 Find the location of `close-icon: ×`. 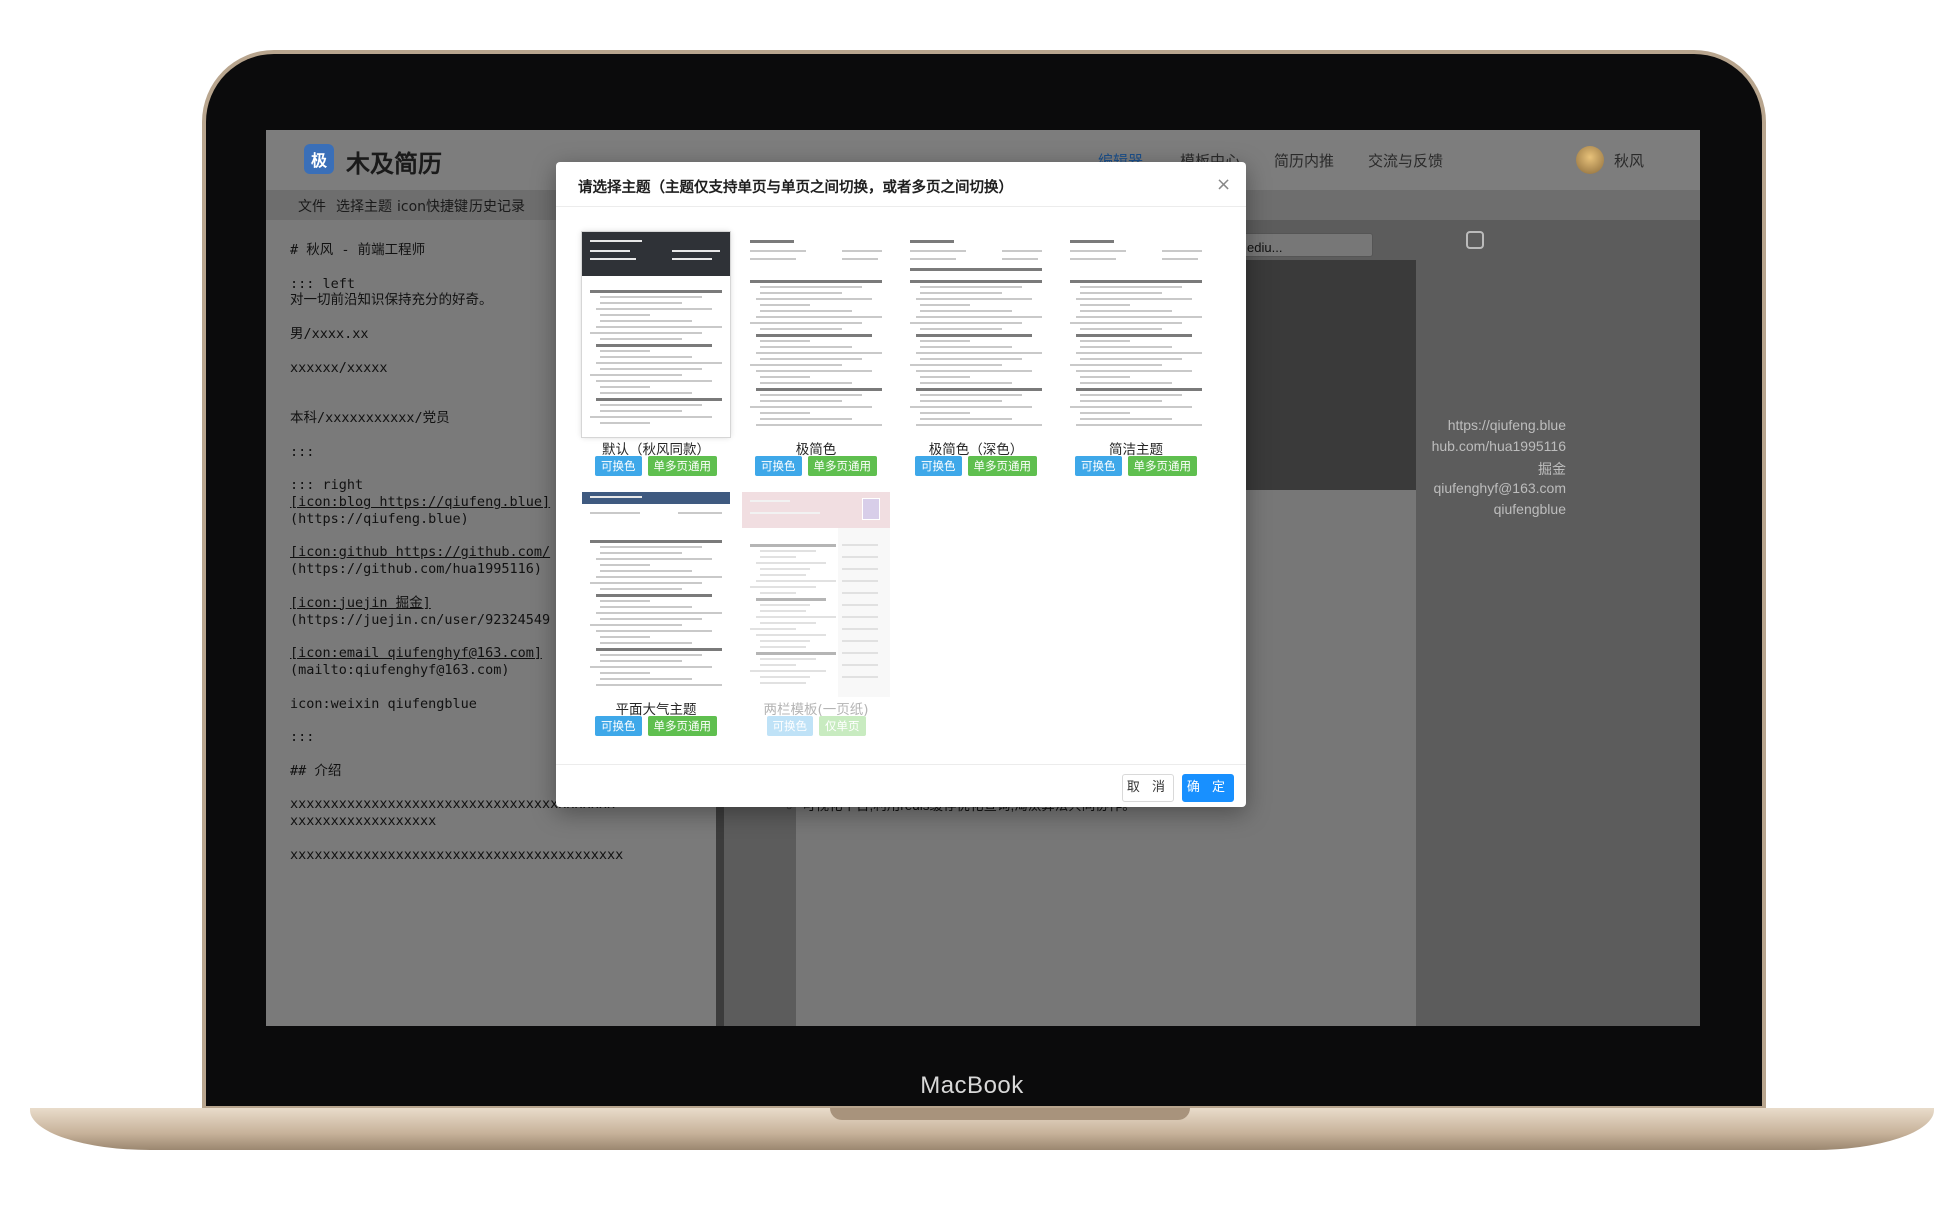

close-icon: × is located at coordinates (1223, 184).